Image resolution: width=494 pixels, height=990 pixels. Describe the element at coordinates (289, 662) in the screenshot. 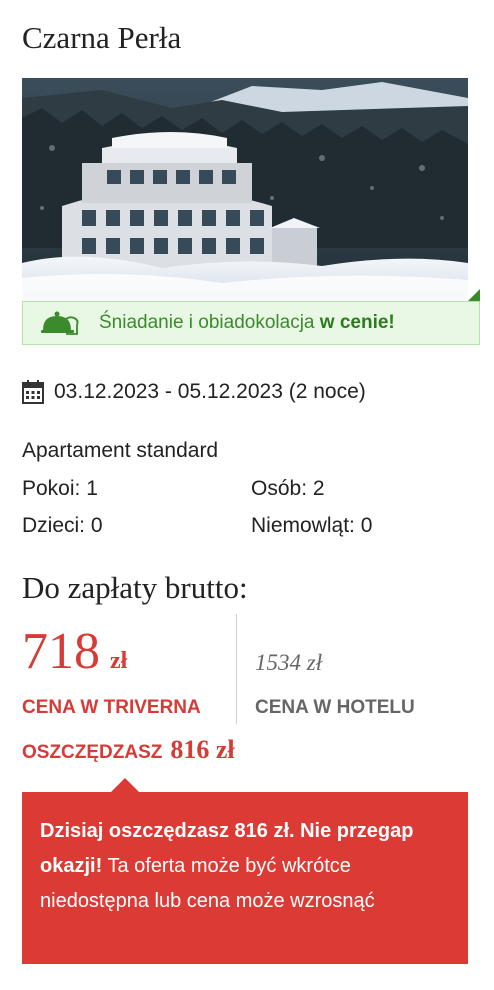

I see `hotel-price: 1534 zł` at that location.